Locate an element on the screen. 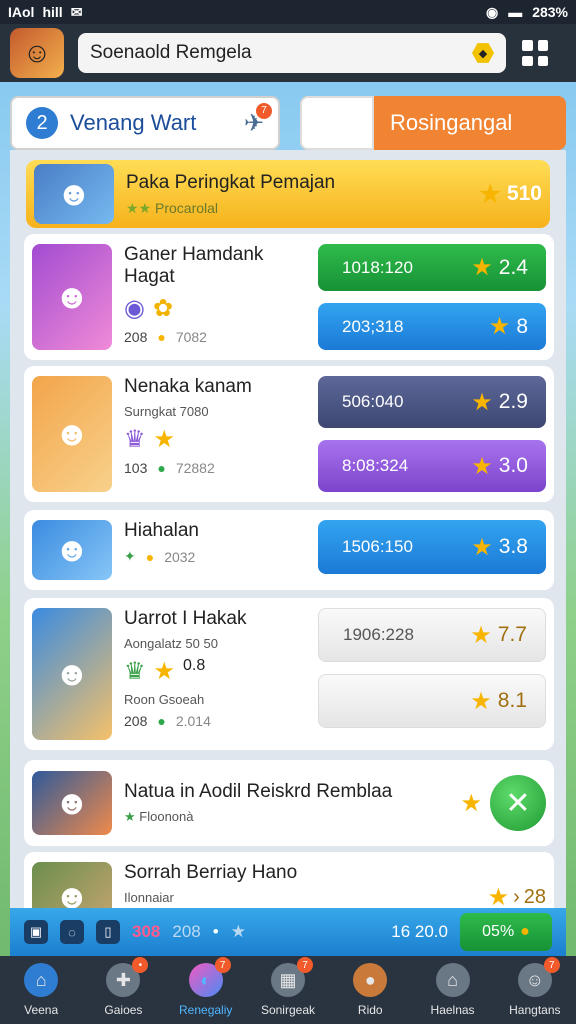 This screenshot has width=576, height=1024. list-item: ☻ Hiahalan ✦ ● 2032 1506:150 ★ 3.8 is located at coordinates (289, 550).